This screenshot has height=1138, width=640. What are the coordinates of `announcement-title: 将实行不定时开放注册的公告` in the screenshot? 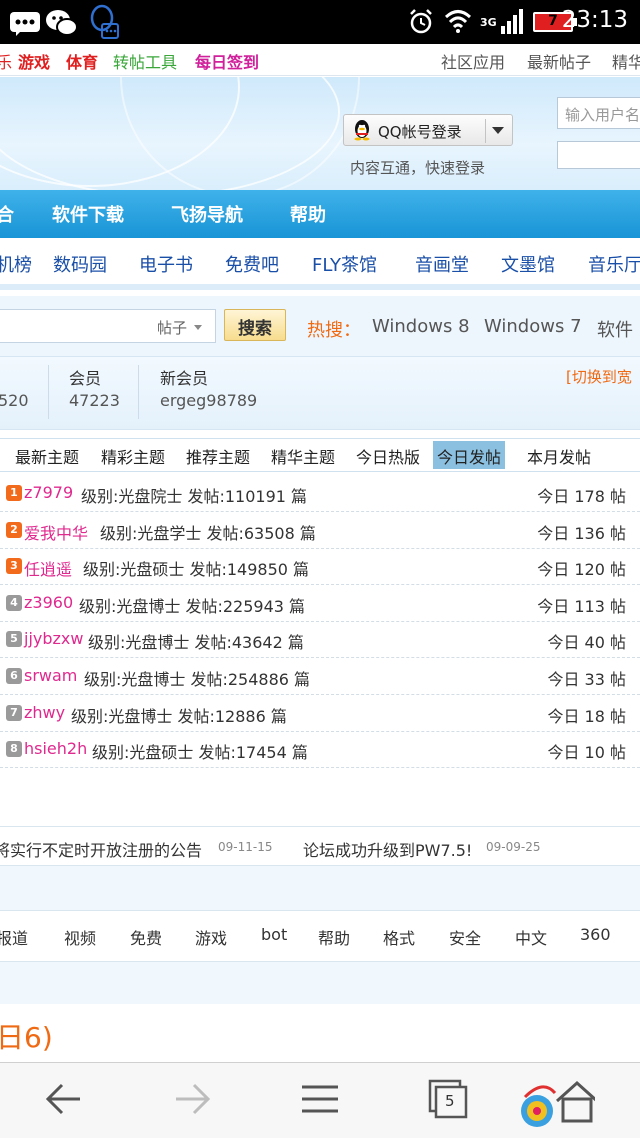 It's located at (101, 849).